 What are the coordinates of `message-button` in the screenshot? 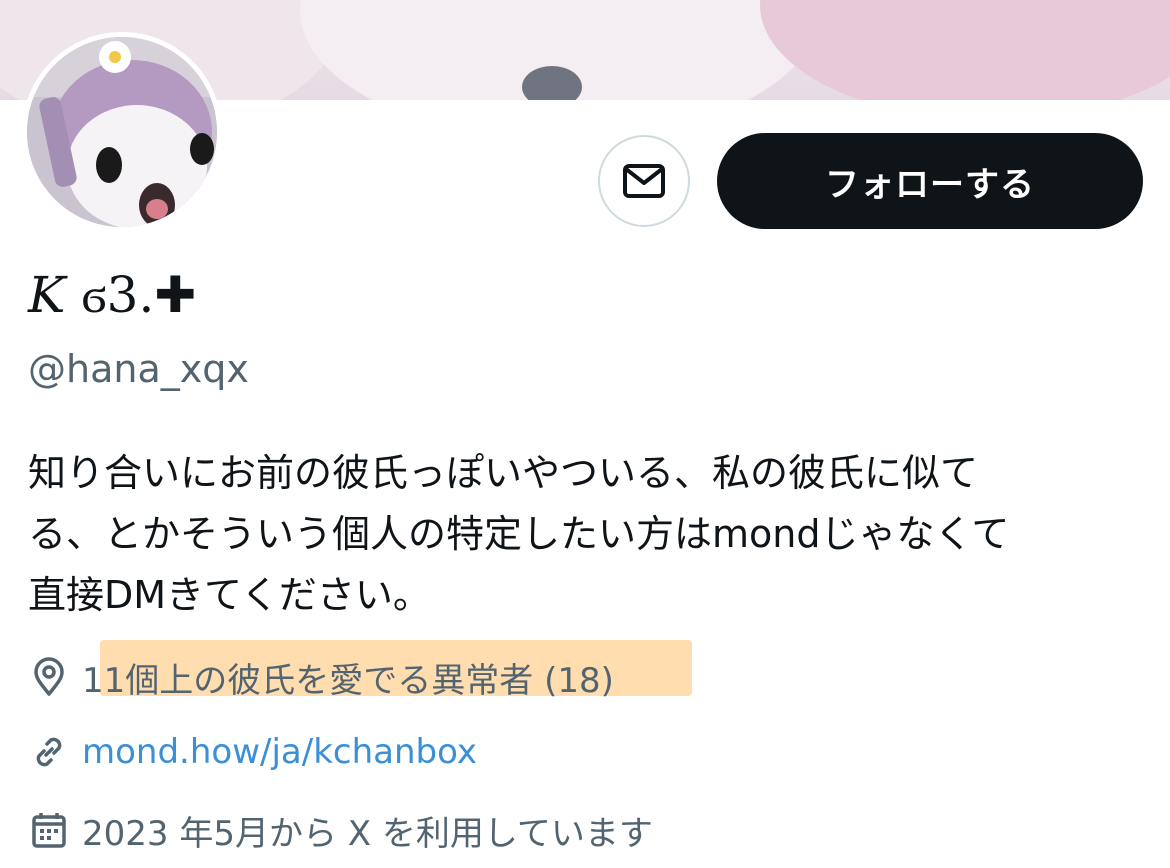 It's located at (644, 181).